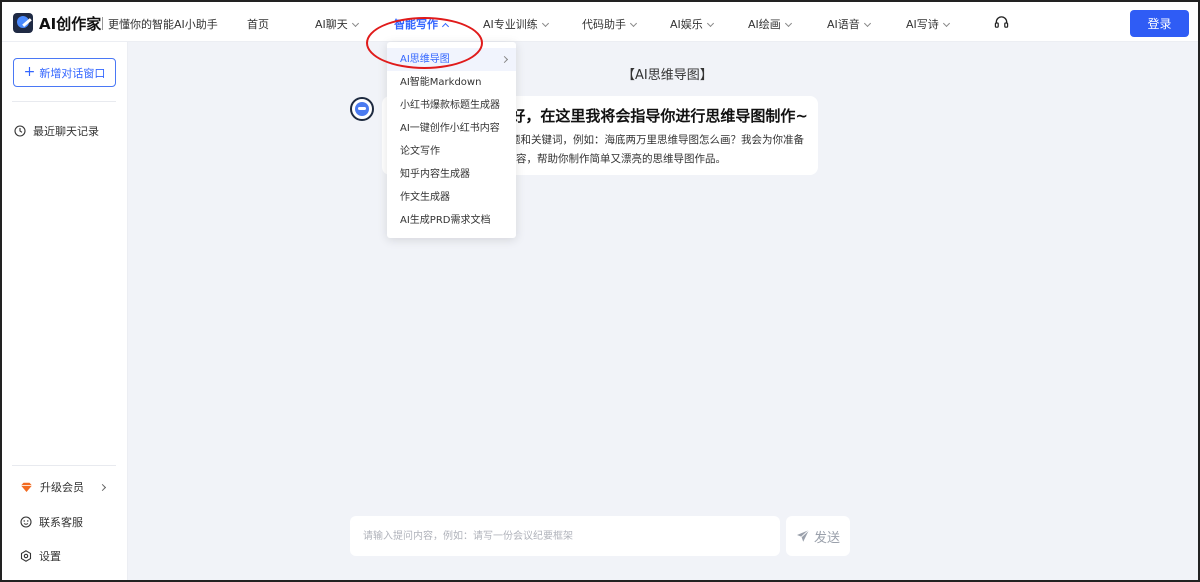  What do you see at coordinates (1159, 23) in the screenshot?
I see `login-button: 登录` at bounding box center [1159, 23].